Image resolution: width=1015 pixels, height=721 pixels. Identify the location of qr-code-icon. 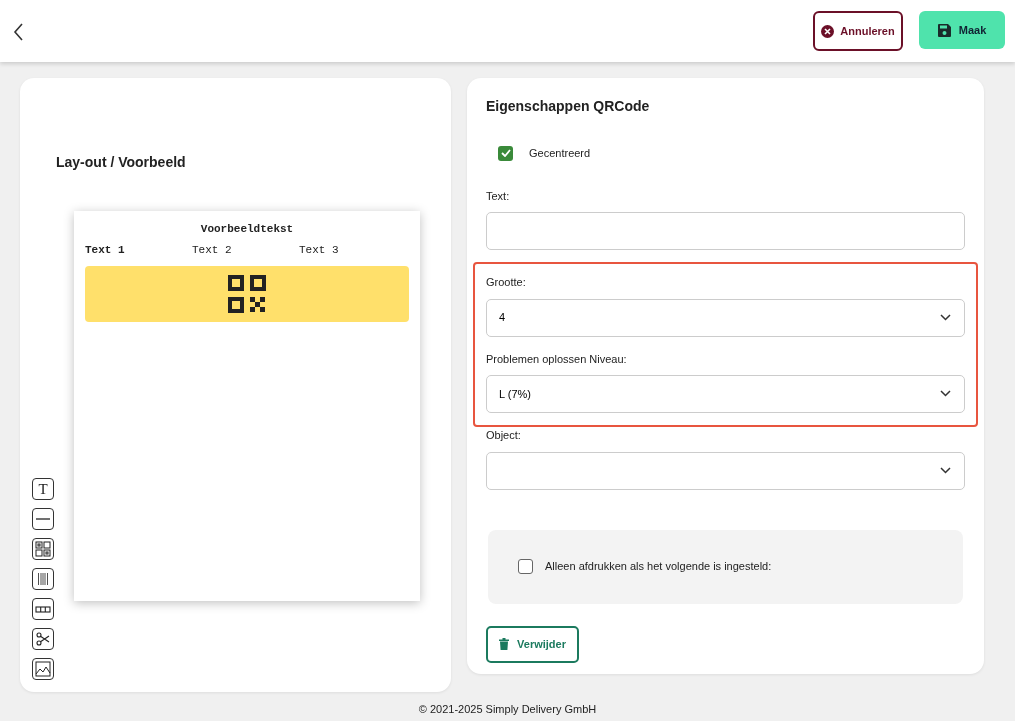
(247, 294).